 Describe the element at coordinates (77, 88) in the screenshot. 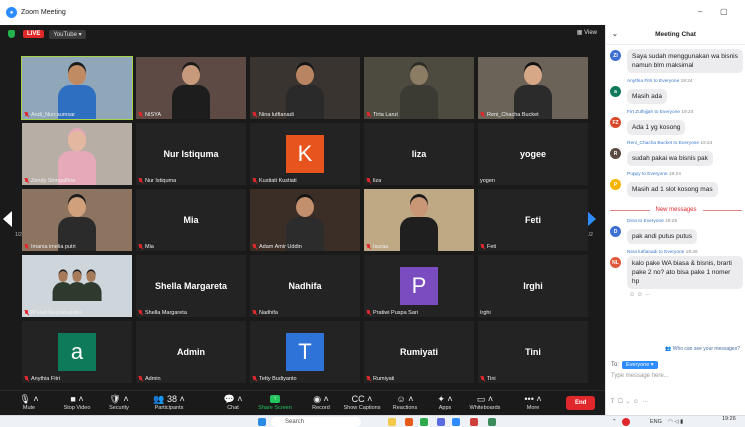

I see `participant-tile: Andi_Nurcaumsar` at that location.